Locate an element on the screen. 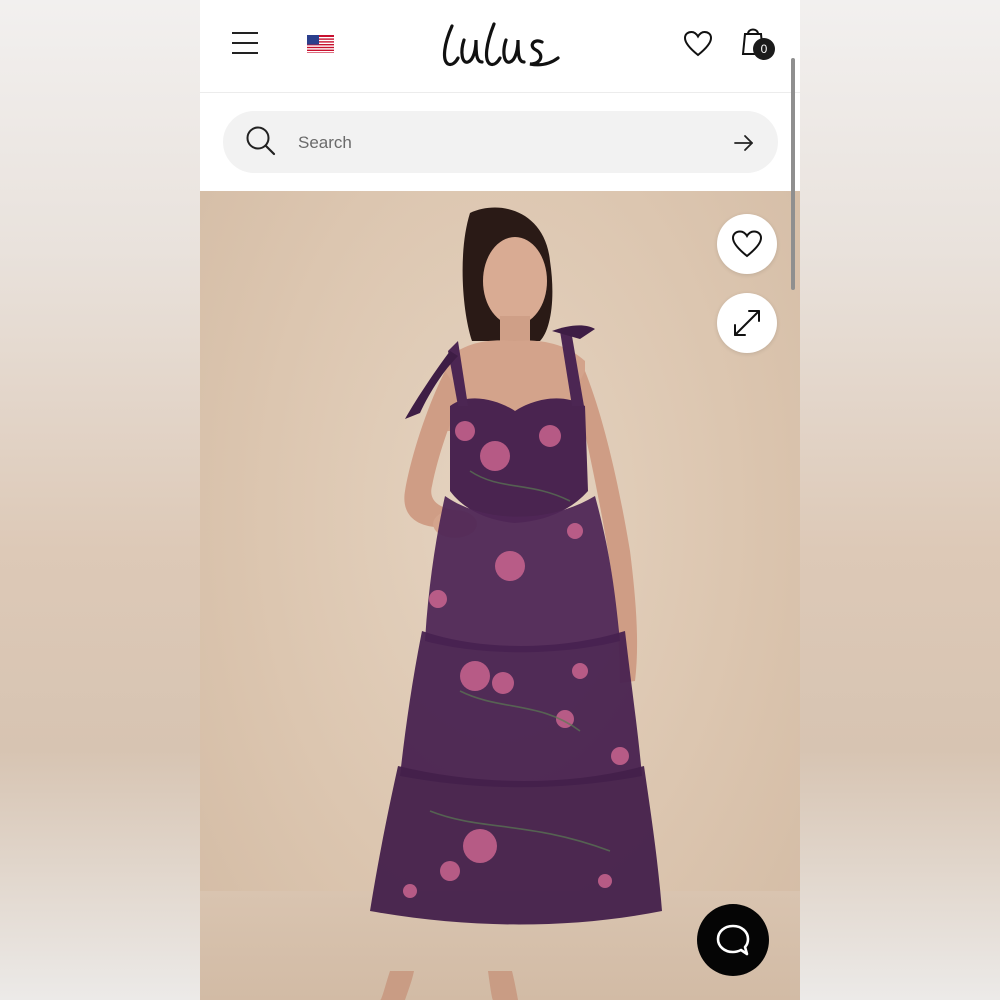 This screenshot has width=1000, height=1000. image-expand-button is located at coordinates (747, 323).